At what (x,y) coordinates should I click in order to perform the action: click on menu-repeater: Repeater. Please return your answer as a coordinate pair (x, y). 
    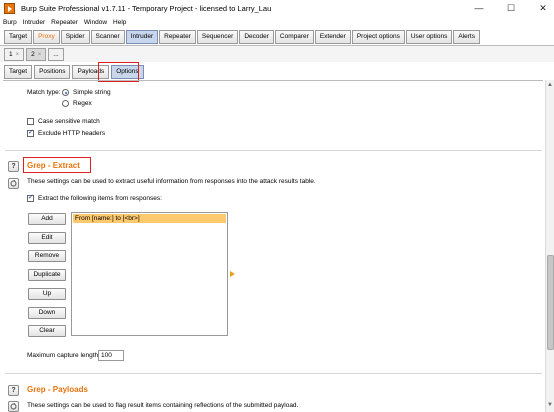
    Looking at the image, I should click on (64, 22).